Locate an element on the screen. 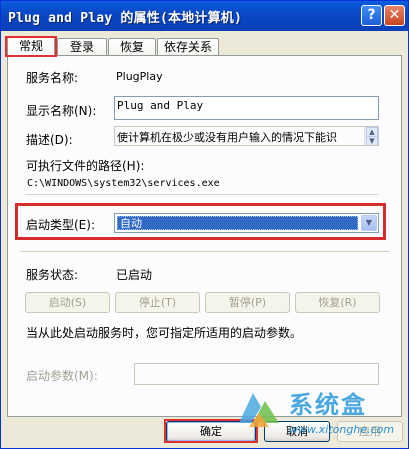  description-value: 使计算机在极少或没有用户输入的情况下能识 is located at coordinates (227, 137).